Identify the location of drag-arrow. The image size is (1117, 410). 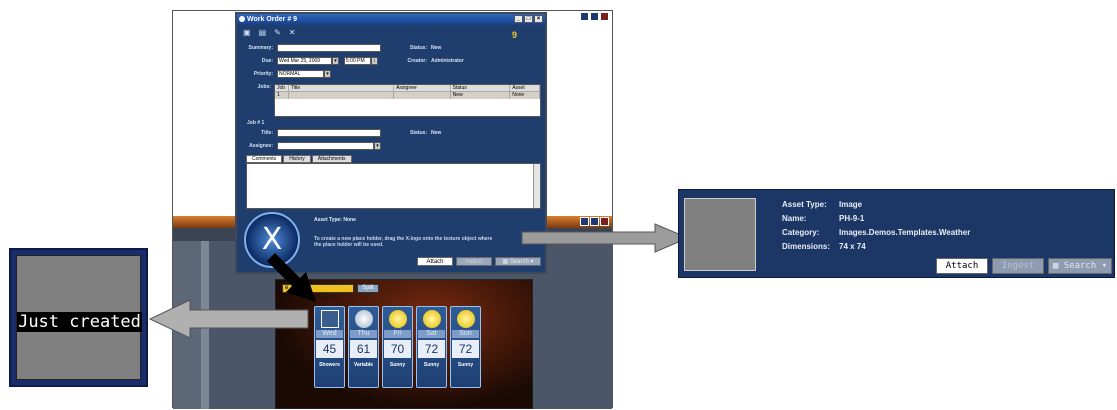
(291, 277).